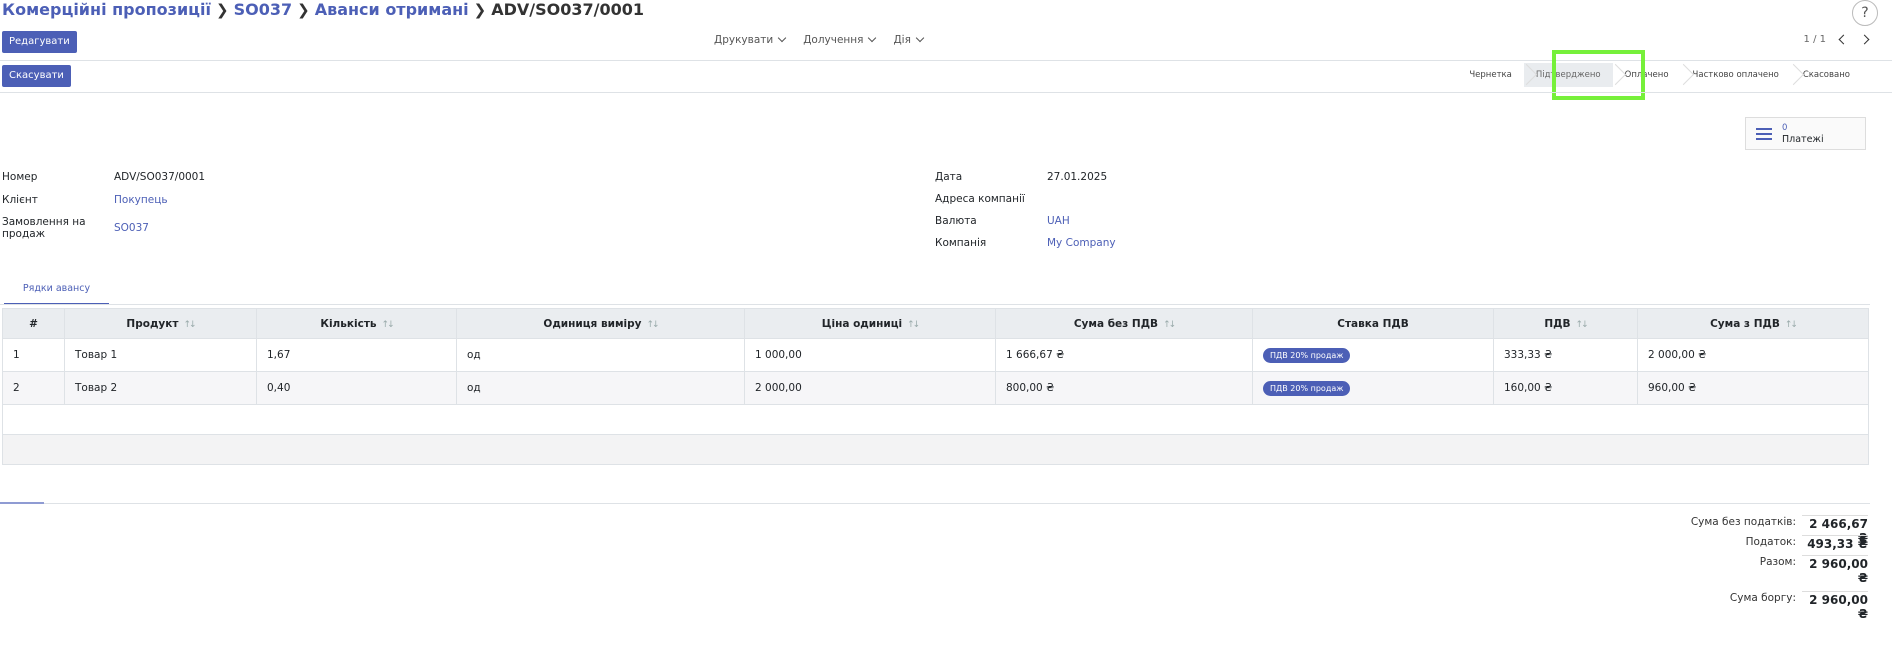 Image resolution: width=1892 pixels, height=648 pixels. I want to click on cell-vat: 160,00 ₴, so click(1565, 388).